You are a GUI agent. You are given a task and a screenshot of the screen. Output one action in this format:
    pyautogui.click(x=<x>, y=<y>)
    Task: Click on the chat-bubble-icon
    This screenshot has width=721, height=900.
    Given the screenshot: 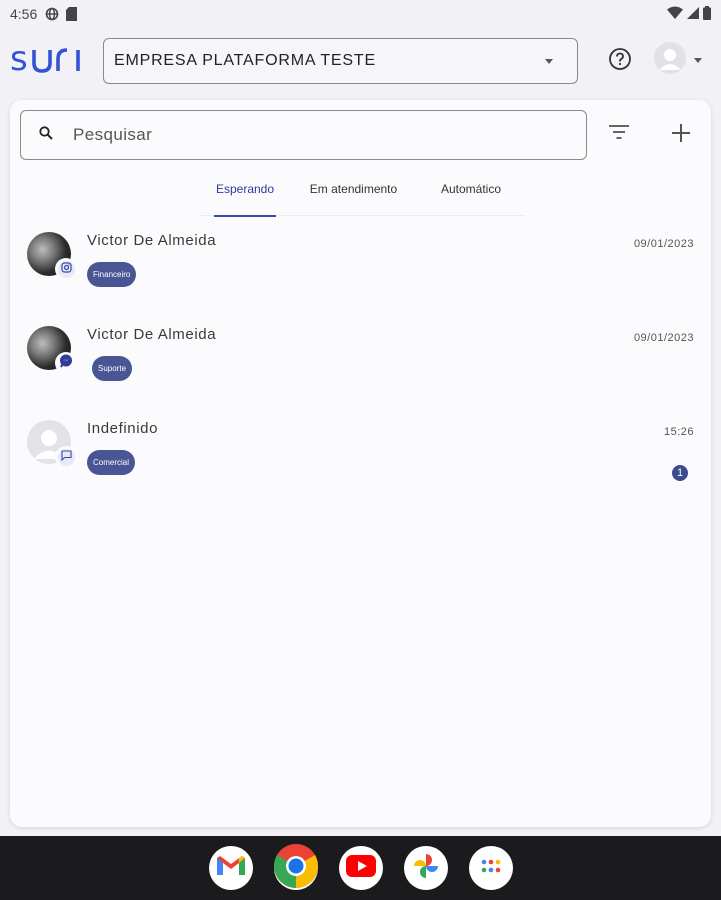 What is the action you would take?
    pyautogui.click(x=66, y=457)
    